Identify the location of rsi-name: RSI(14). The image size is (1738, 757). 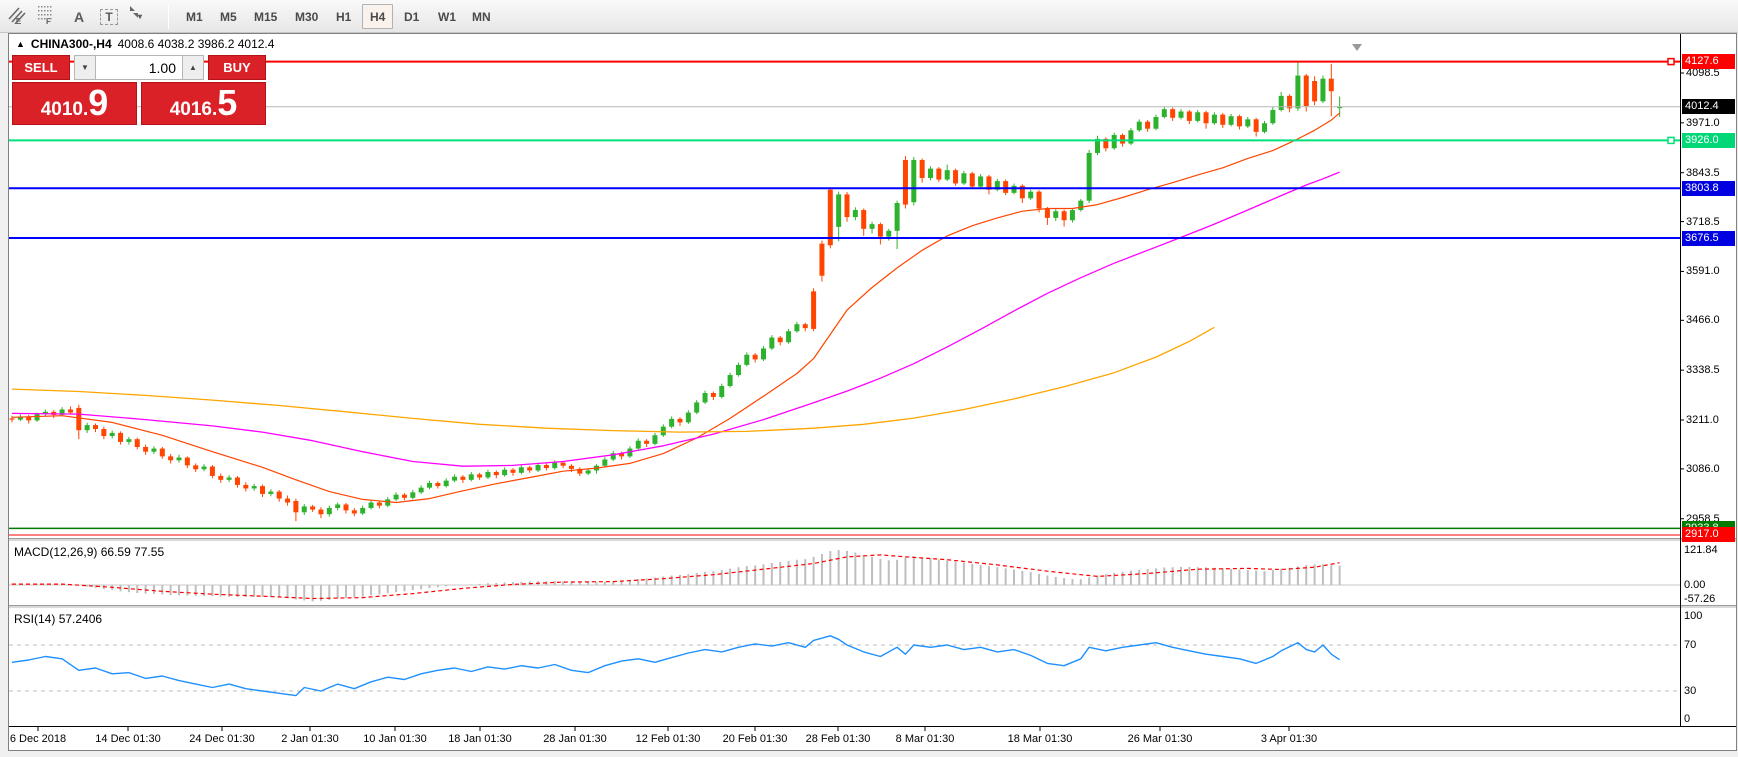
(35, 619).